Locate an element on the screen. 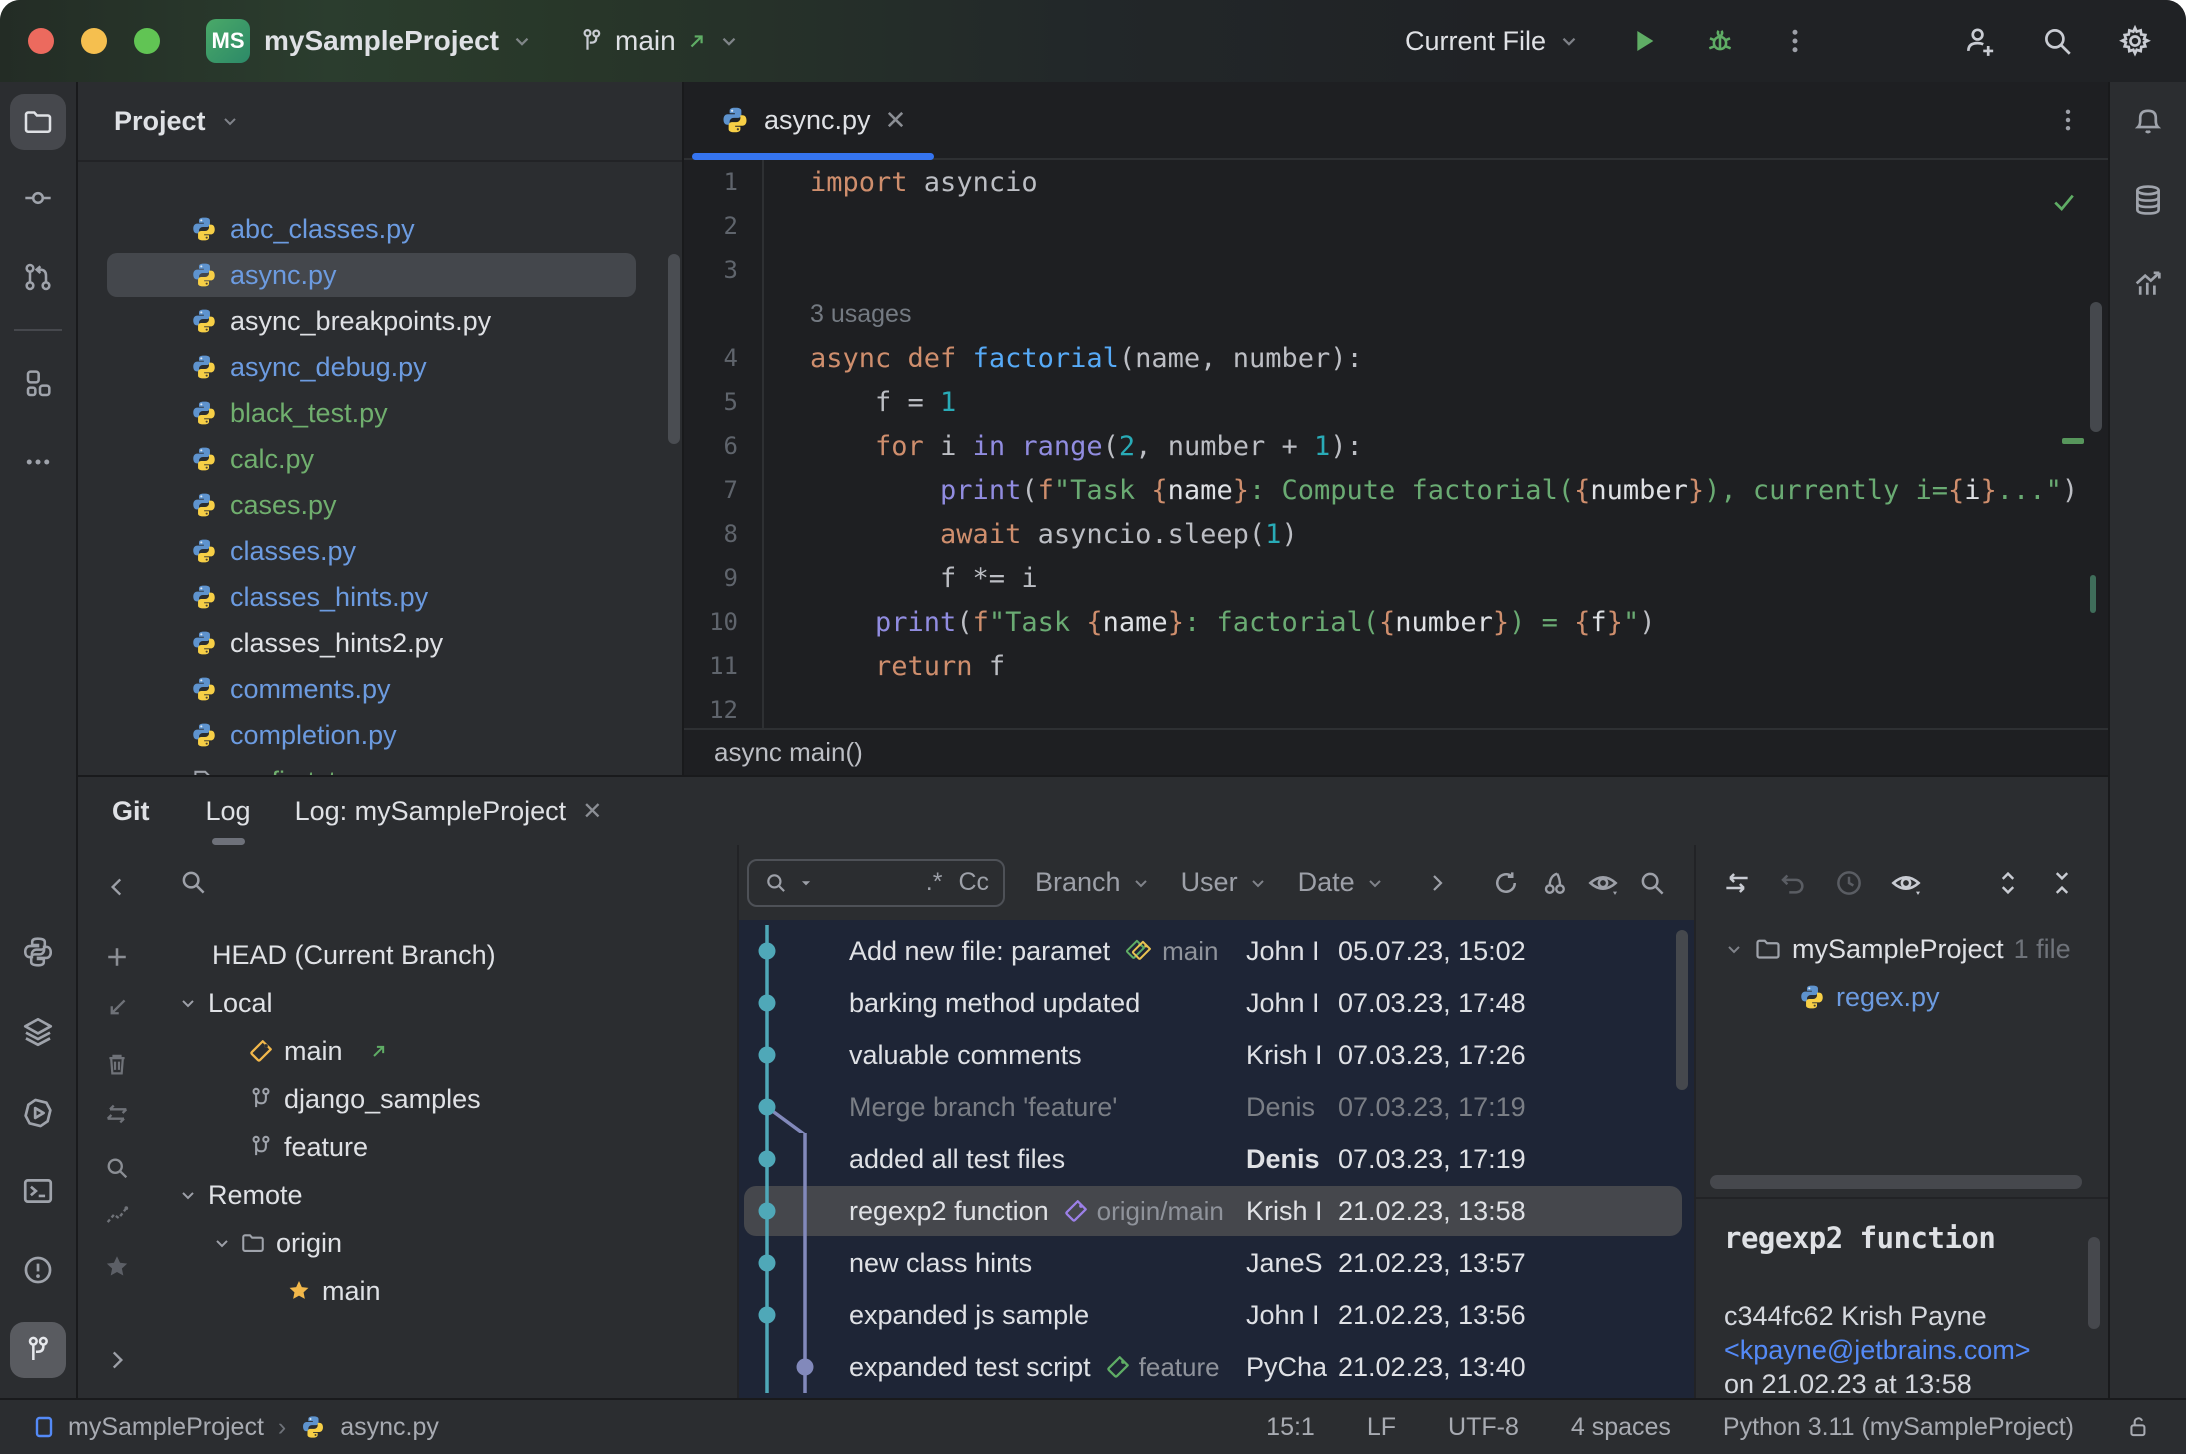  code-line: 3 is located at coordinates (1396, 270).